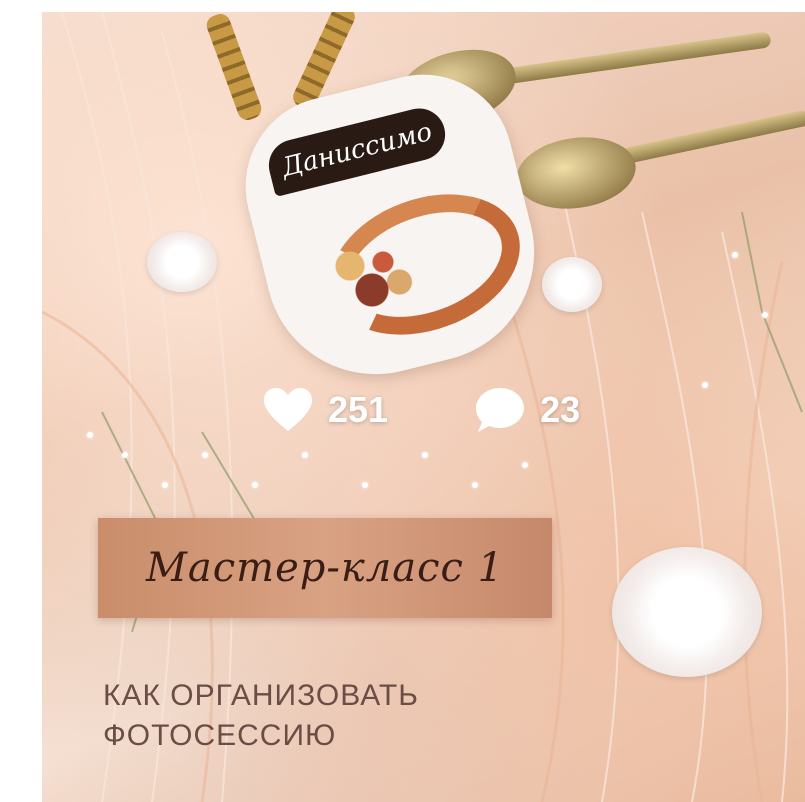 Image resolution: width=805 pixels, height=802 pixels. What do you see at coordinates (421, 410) in the screenshot?
I see `post-stats: 251 23` at bounding box center [421, 410].